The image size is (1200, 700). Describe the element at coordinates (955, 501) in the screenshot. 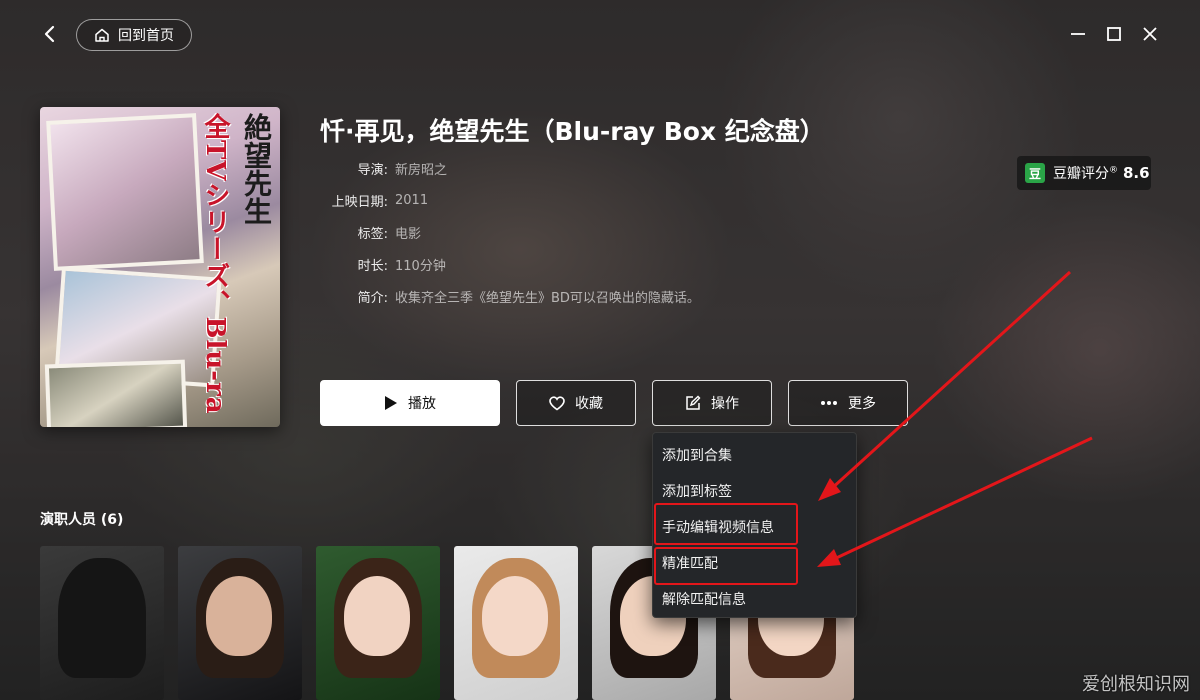

I see `arrow-icon` at that location.